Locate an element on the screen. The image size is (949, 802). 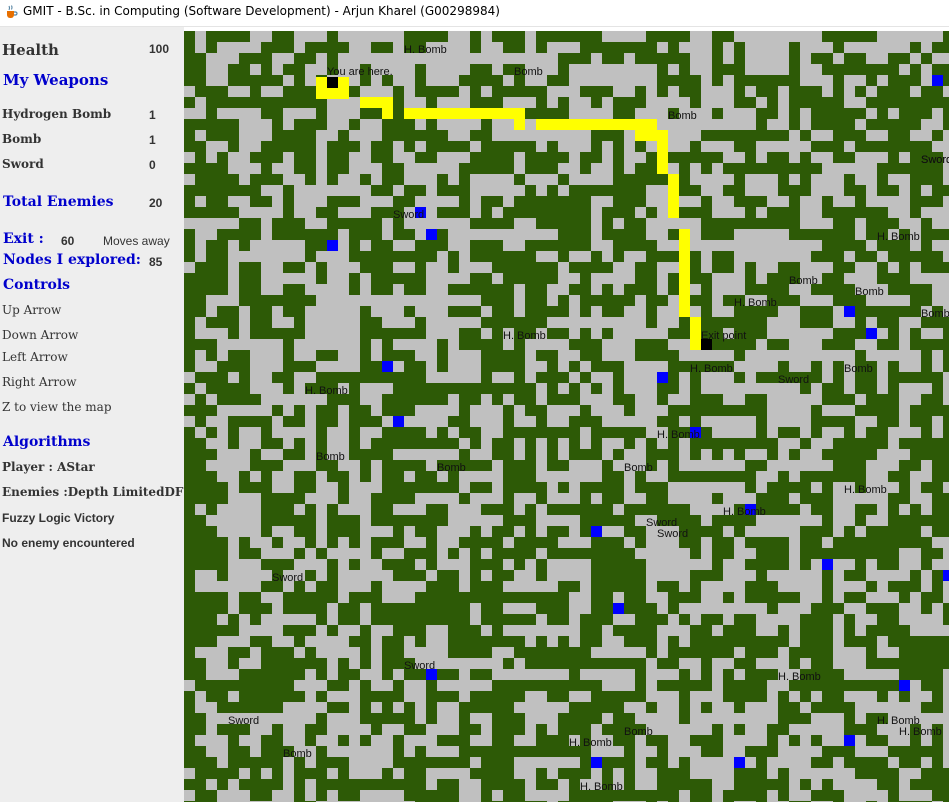
exit-label: Exit : is located at coordinates (23, 239).